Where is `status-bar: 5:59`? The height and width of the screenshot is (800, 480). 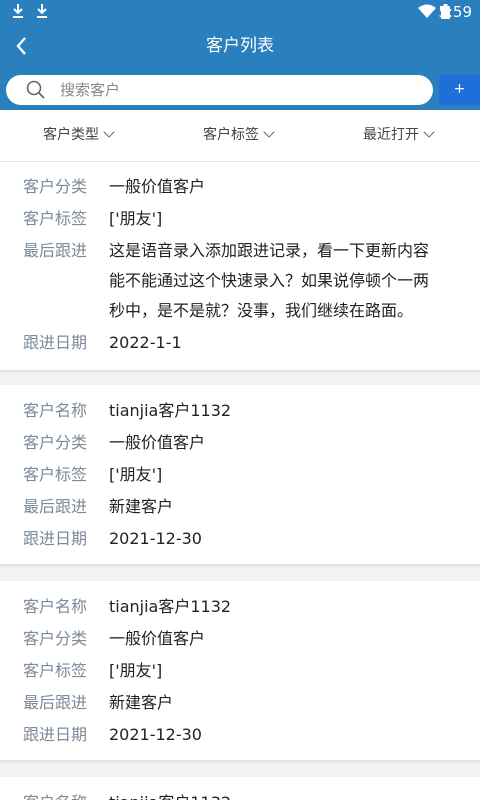
status-bar: 5:59 is located at coordinates (240, 12).